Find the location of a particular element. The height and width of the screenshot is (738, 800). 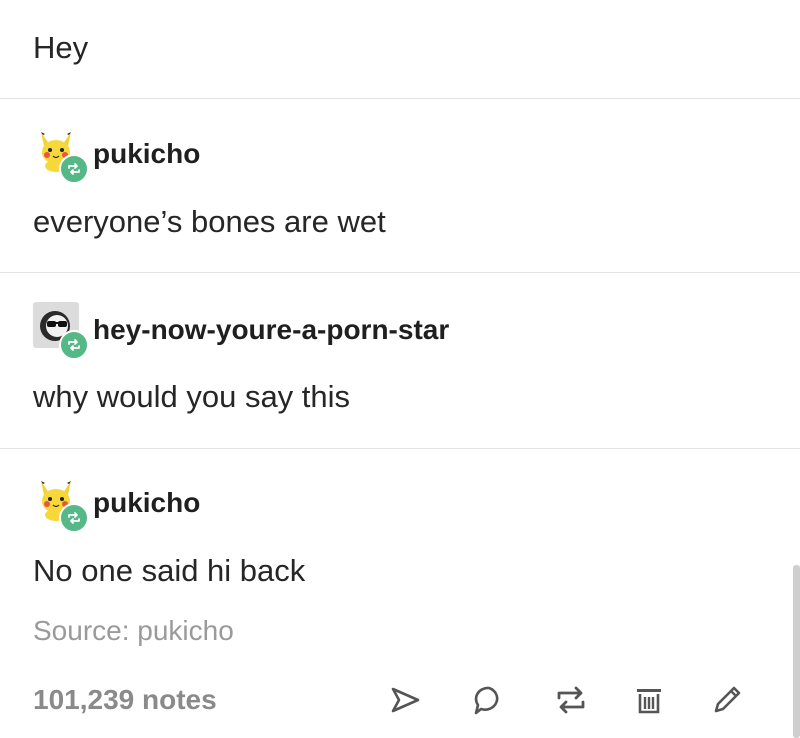

reblog-header: hey-now-youre-a-porn-star is located at coordinates (241, 331).